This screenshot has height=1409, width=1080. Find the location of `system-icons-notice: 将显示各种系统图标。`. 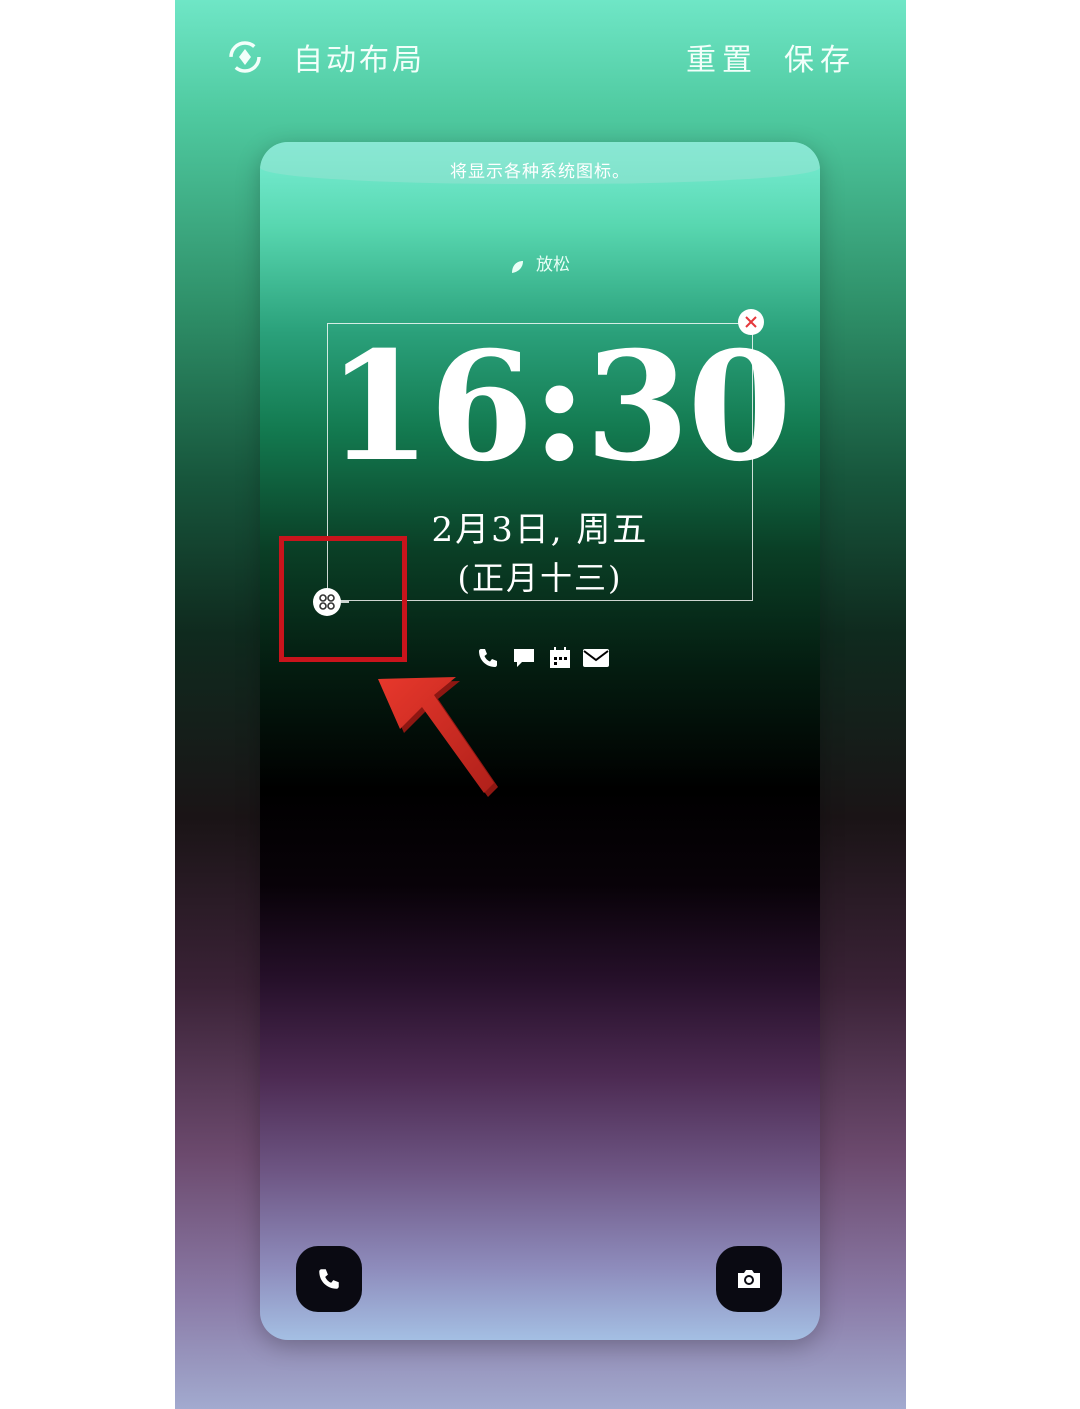

system-icons-notice: 将显示各种系统图标。 is located at coordinates (540, 163).